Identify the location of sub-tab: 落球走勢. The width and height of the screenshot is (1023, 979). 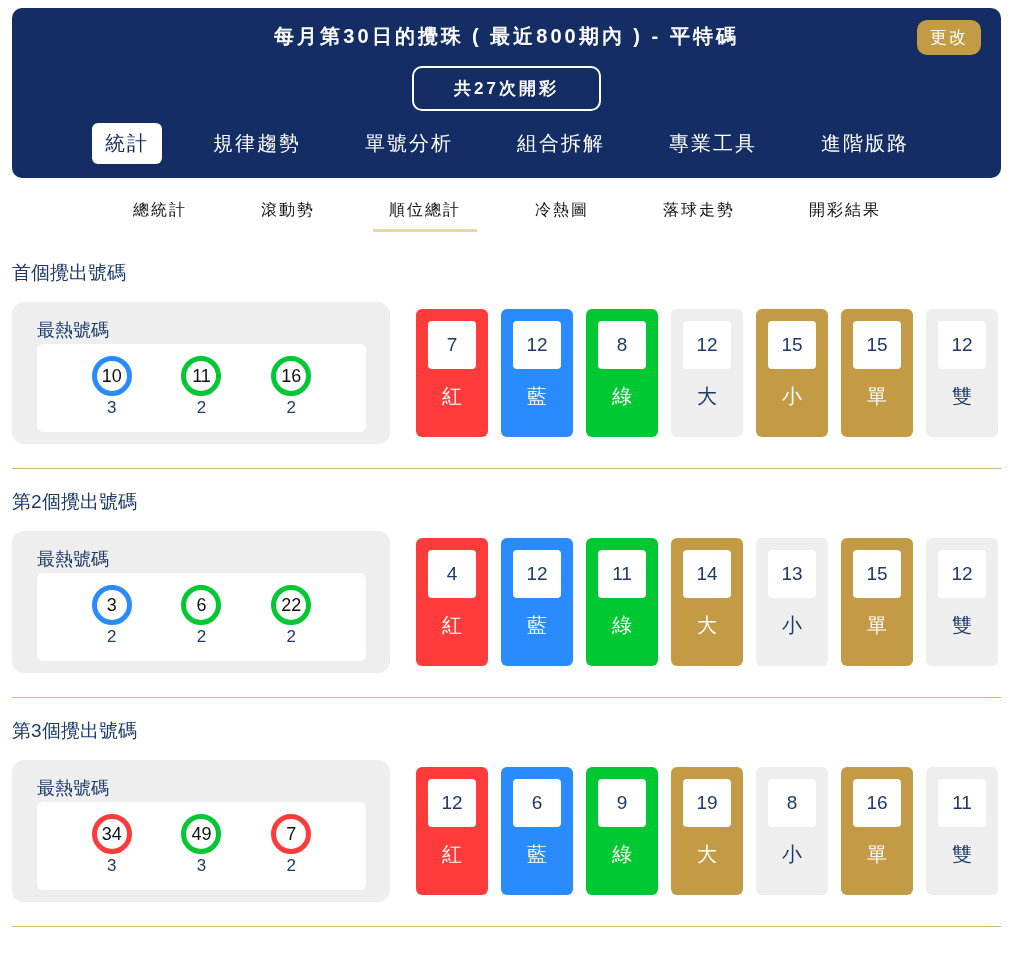
(698, 212).